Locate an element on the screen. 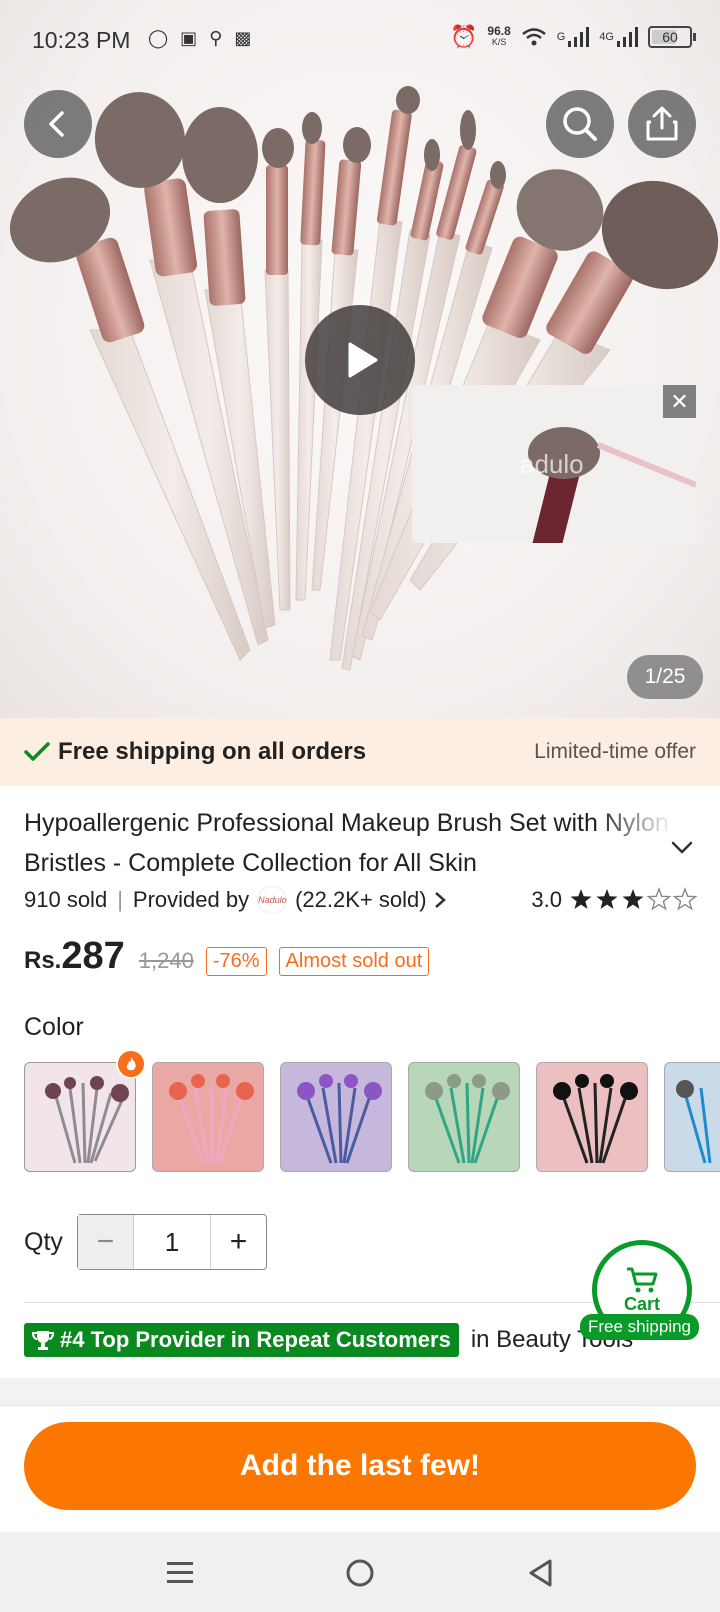 The height and width of the screenshot is (1612, 720). close-icon: ✕ is located at coordinates (679, 401).